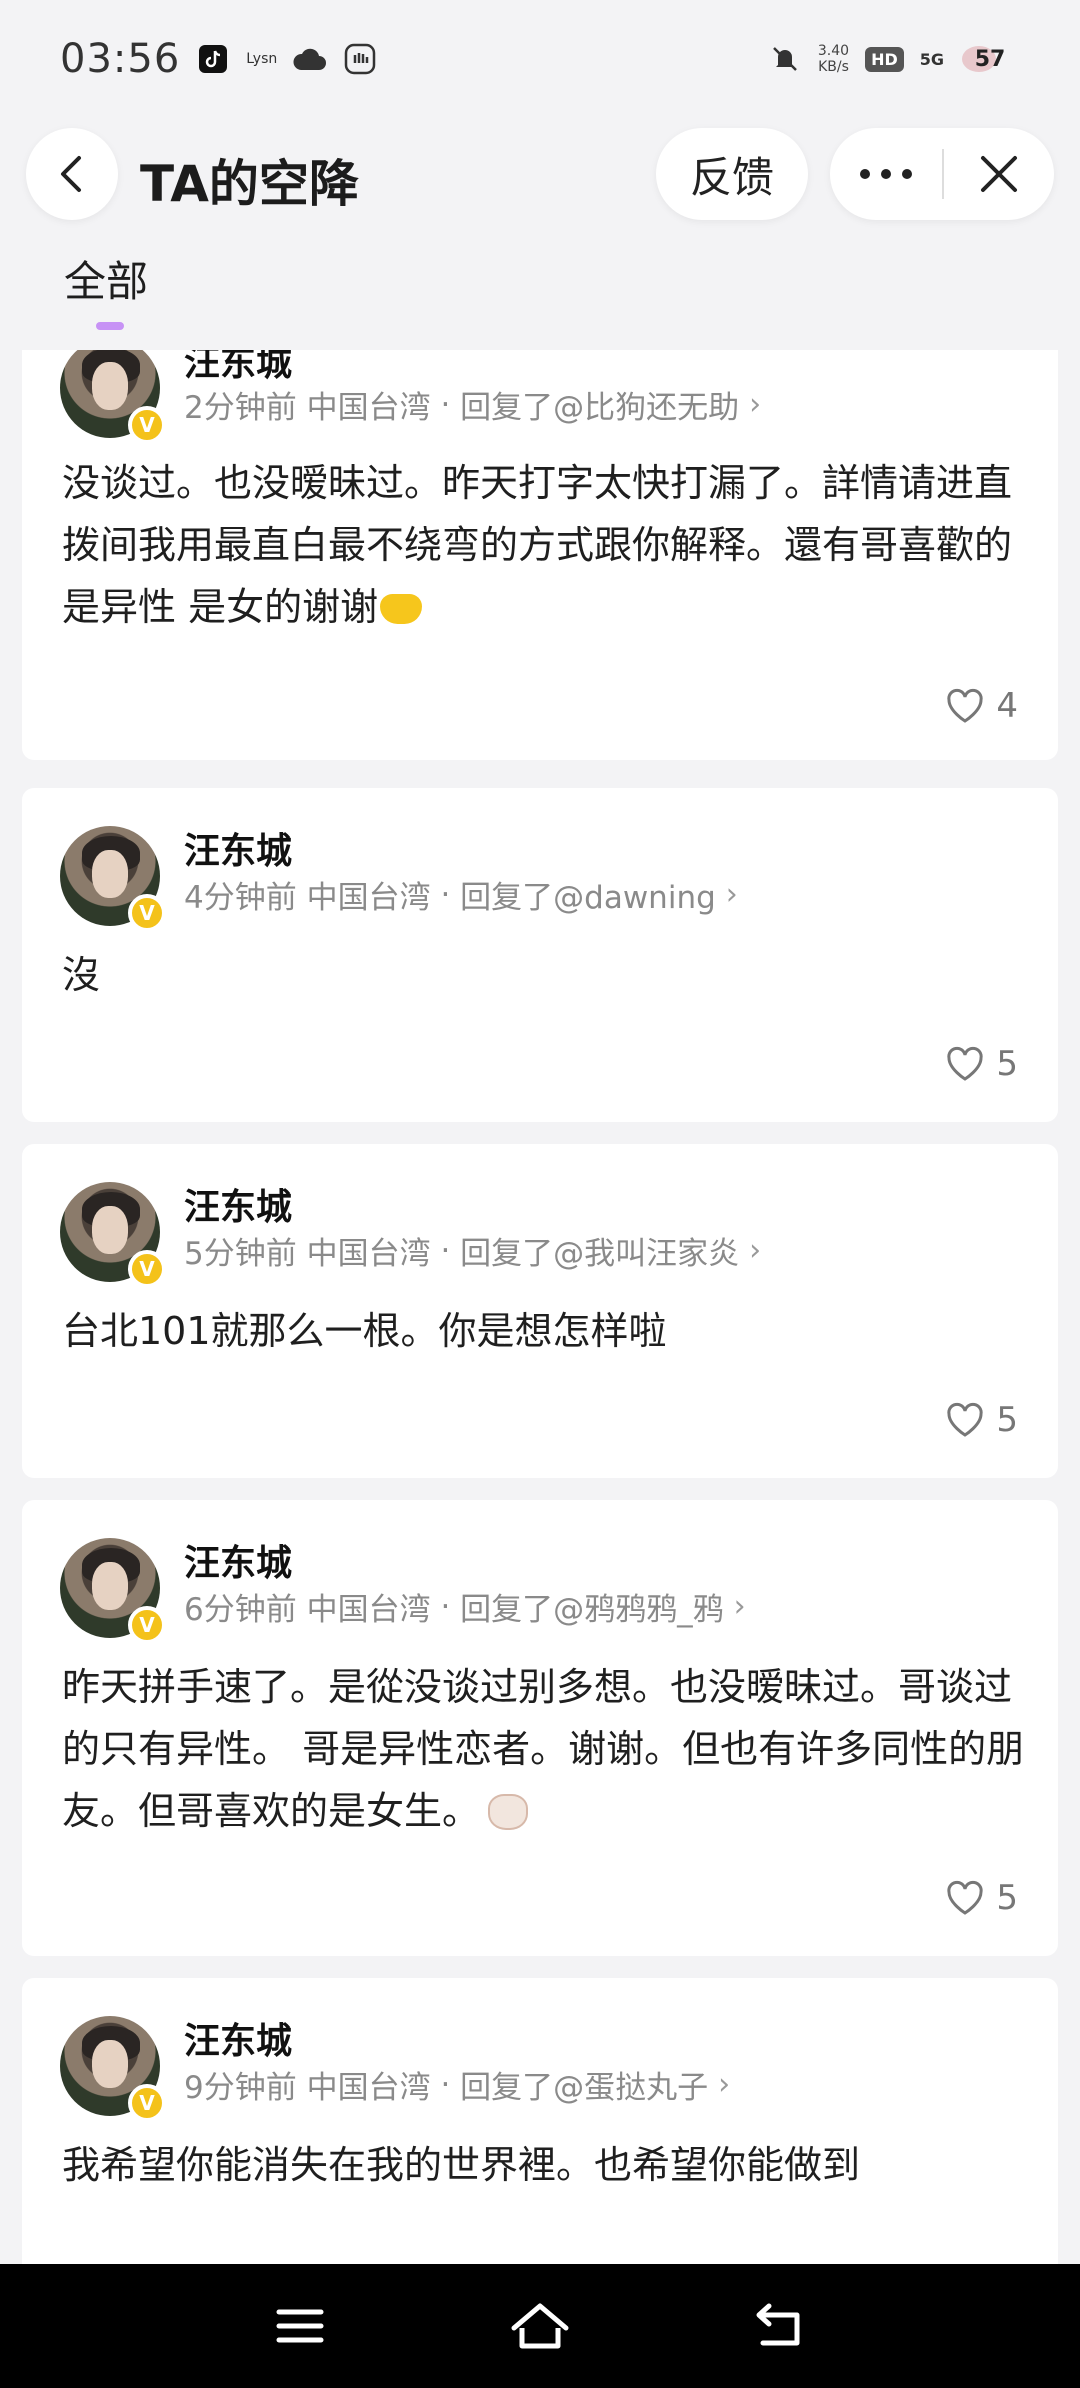 The height and width of the screenshot is (2388, 1080). I want to click on net-speed: 3.40 KB/s, so click(833, 59).